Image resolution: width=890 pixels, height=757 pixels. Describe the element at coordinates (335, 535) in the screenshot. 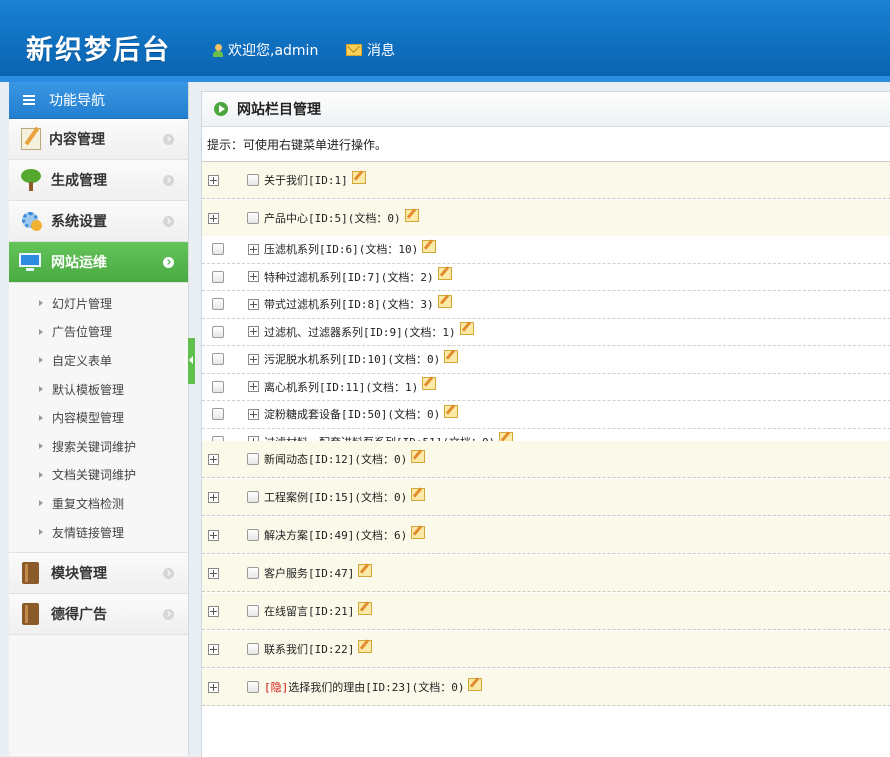

I see `category-name: 解决方案[ID:49](文档：6)` at that location.